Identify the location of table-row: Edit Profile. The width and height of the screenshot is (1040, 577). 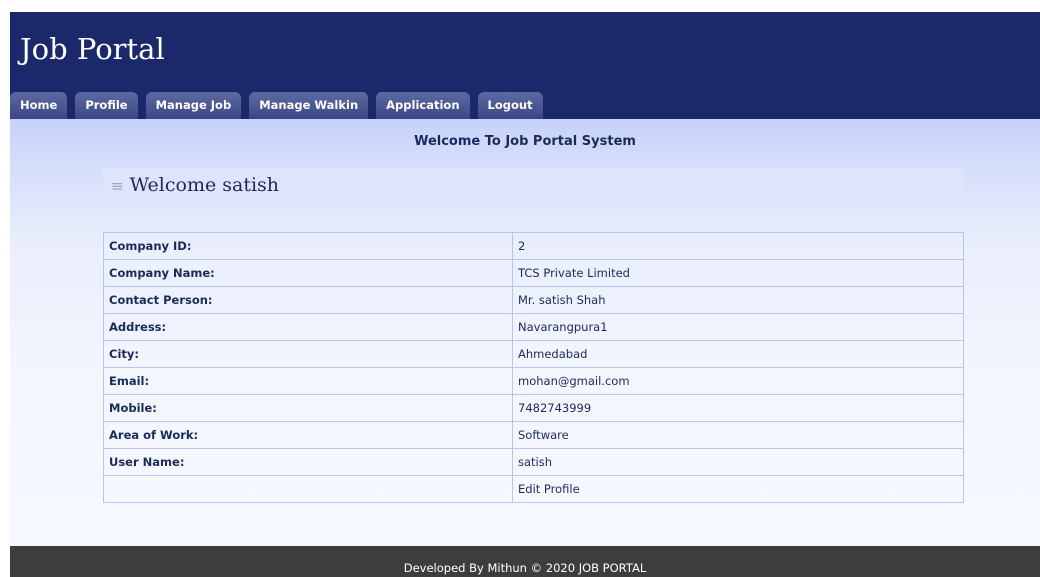
(533, 489).